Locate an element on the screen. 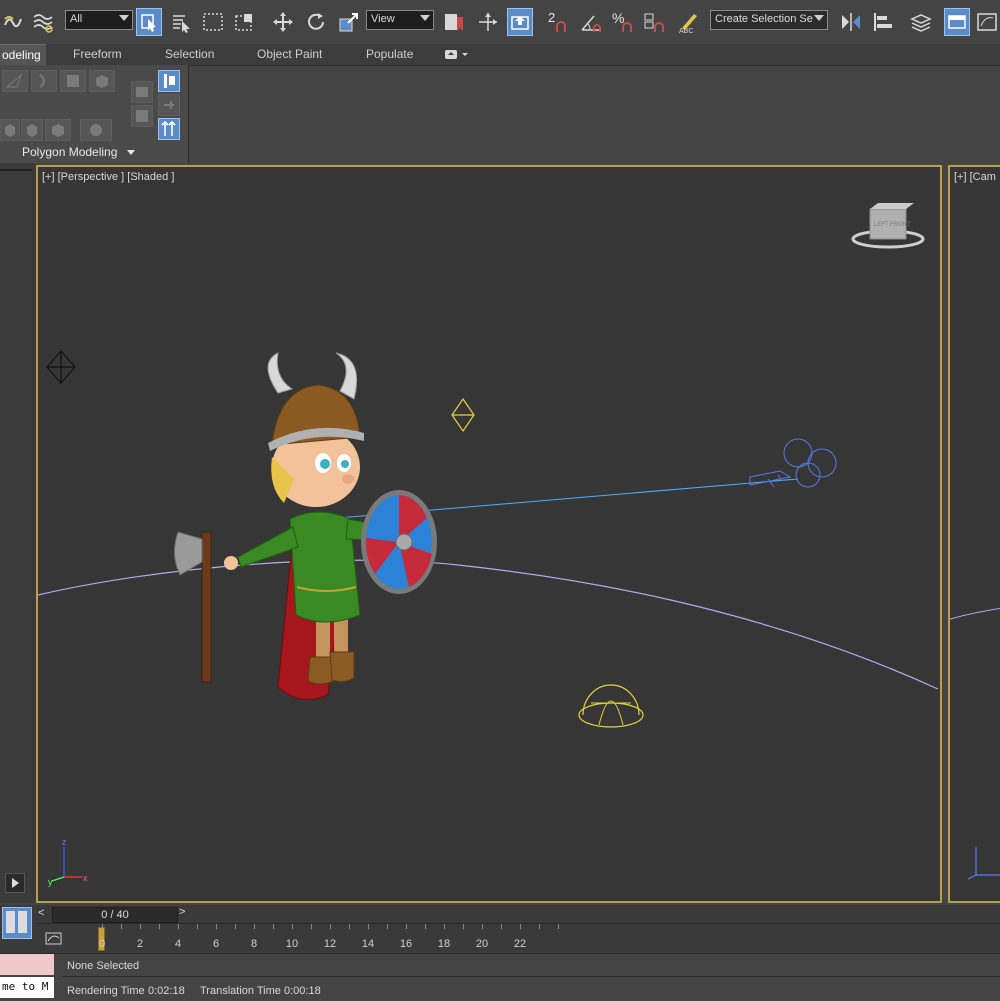 The image size is (1000, 1001). layer-explorer-icon is located at coordinates (921, 22).